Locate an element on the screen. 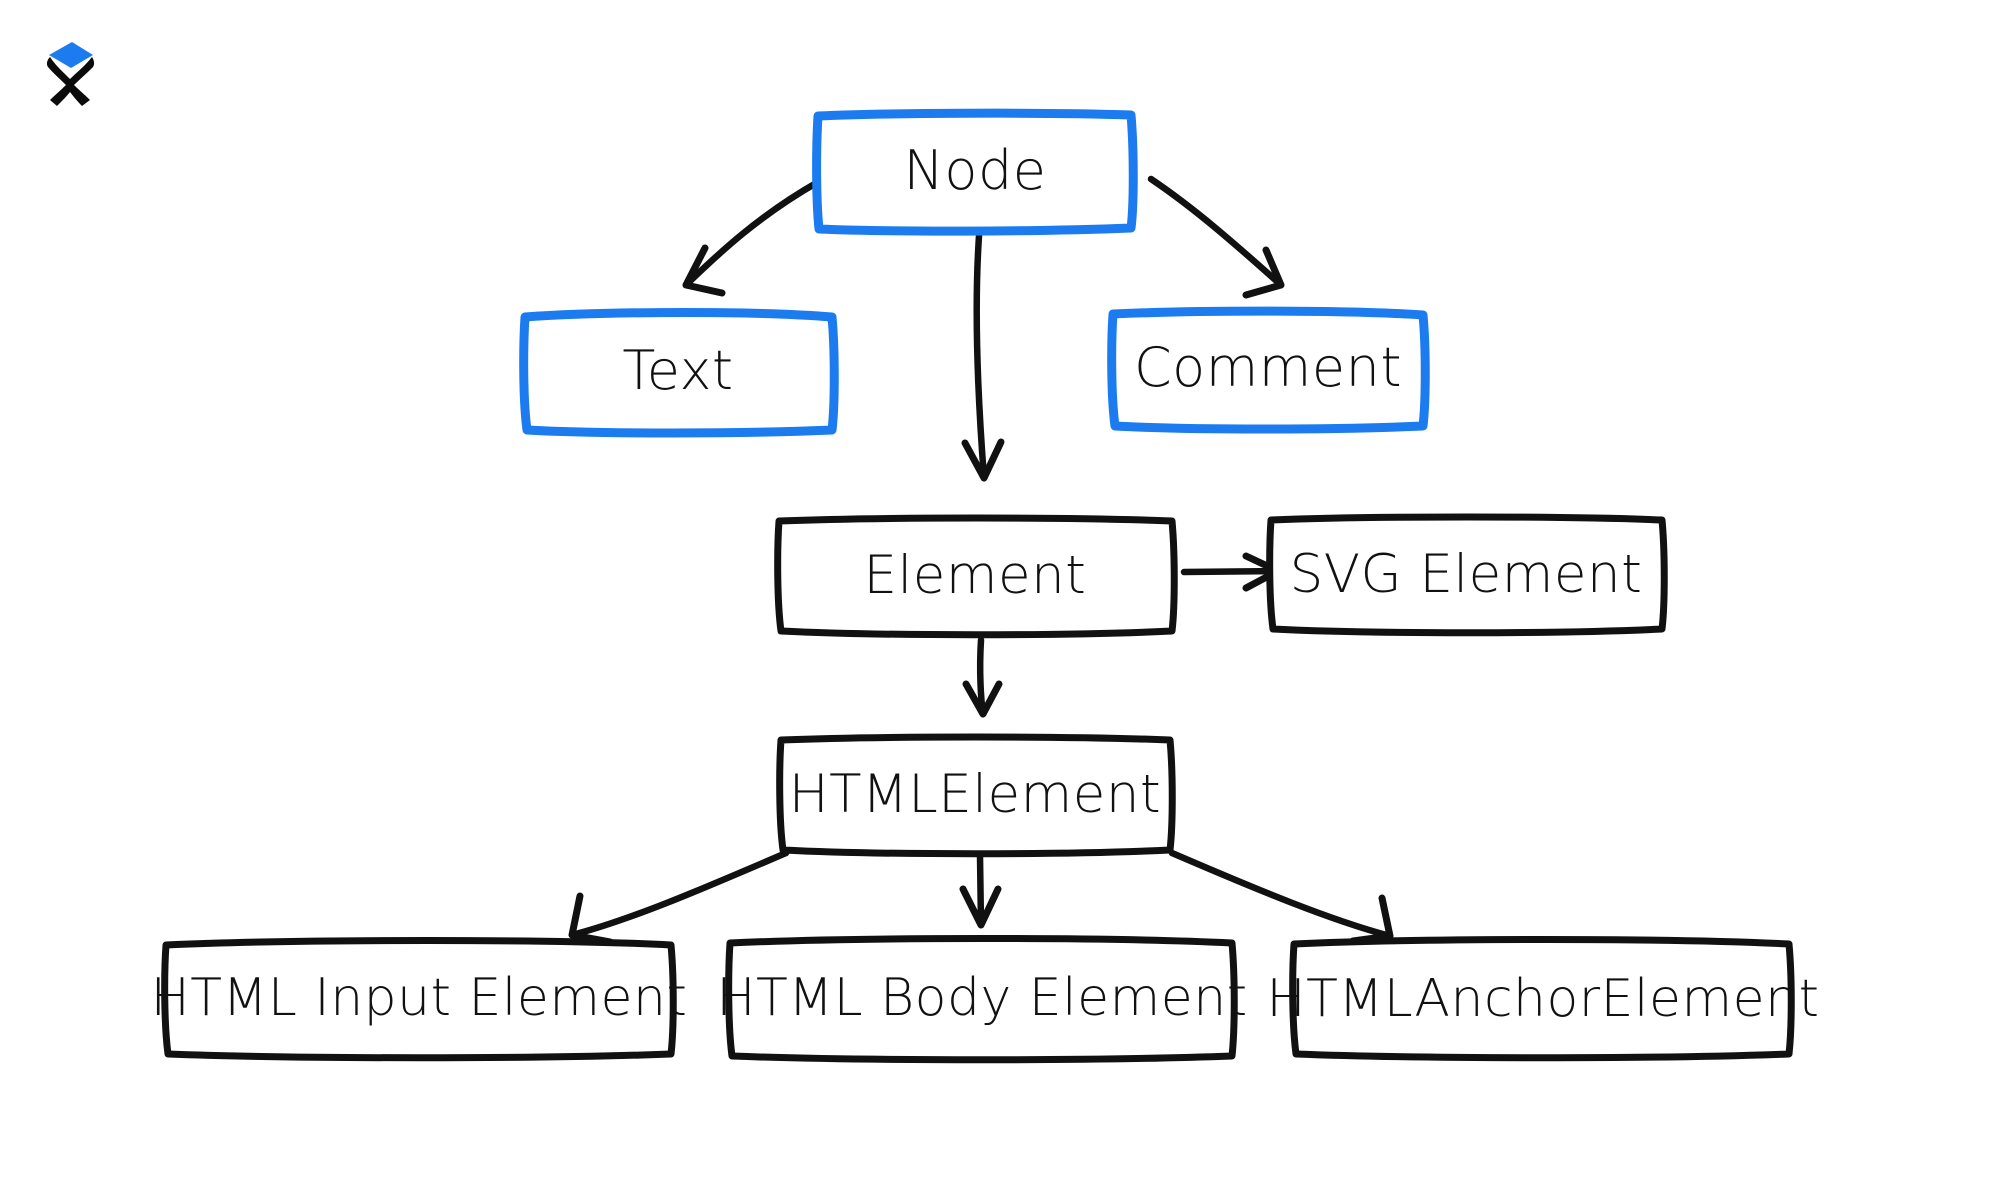 The height and width of the screenshot is (1177, 2001). node-label-text: Text is located at coordinates (677, 370).